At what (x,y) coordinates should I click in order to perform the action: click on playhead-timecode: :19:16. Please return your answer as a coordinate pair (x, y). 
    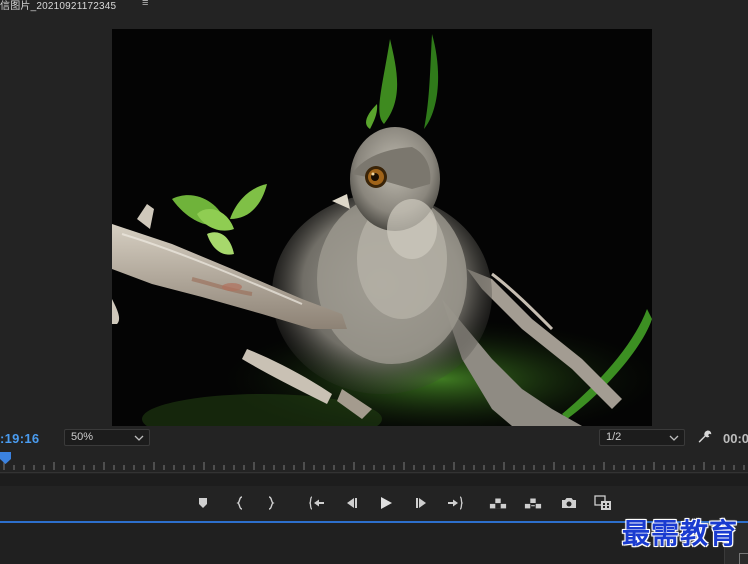
    Looking at the image, I should click on (19, 438).